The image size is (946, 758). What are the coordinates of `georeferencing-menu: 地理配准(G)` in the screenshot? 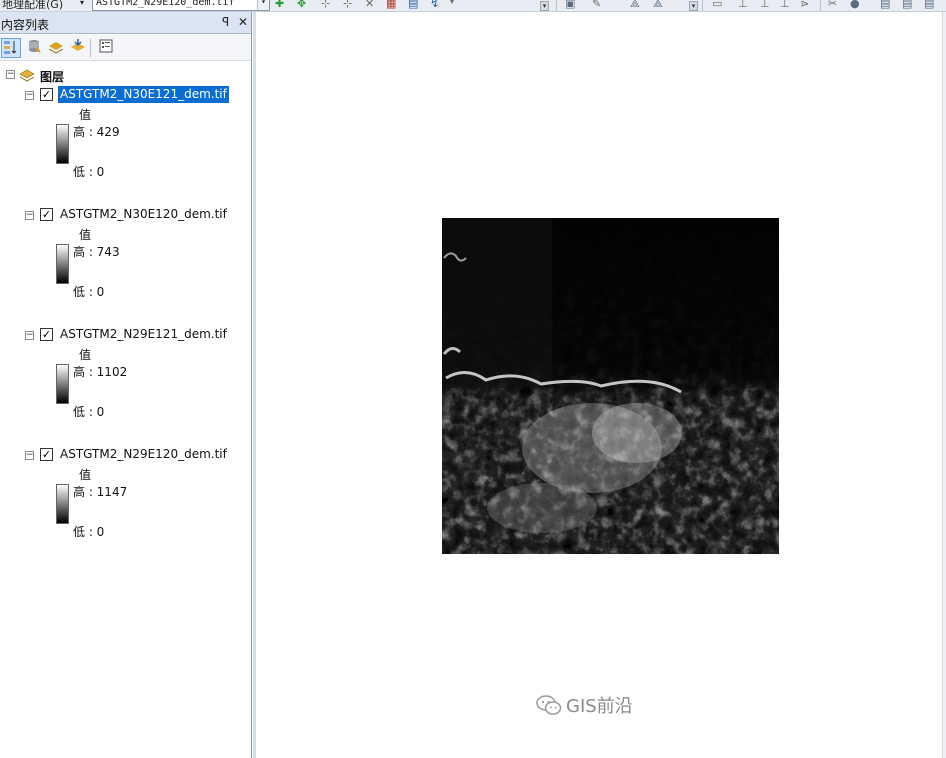 It's located at (32, 5).